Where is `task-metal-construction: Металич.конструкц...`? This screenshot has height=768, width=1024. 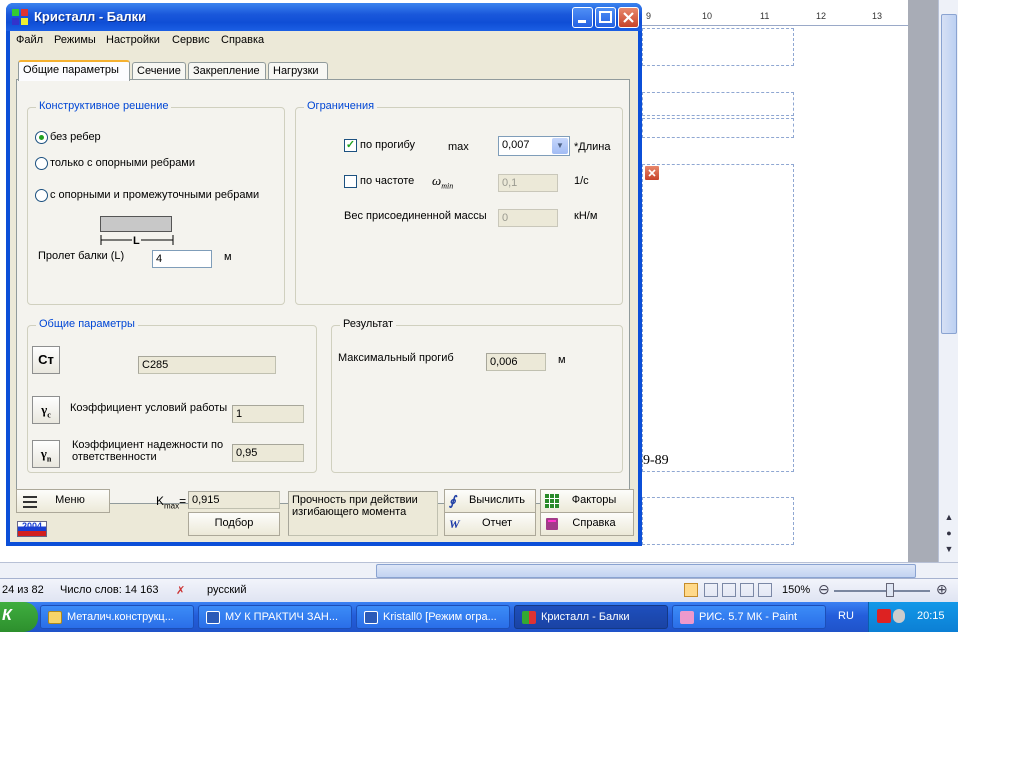
task-metal-construction: Металич.конструкц... is located at coordinates (117, 617).